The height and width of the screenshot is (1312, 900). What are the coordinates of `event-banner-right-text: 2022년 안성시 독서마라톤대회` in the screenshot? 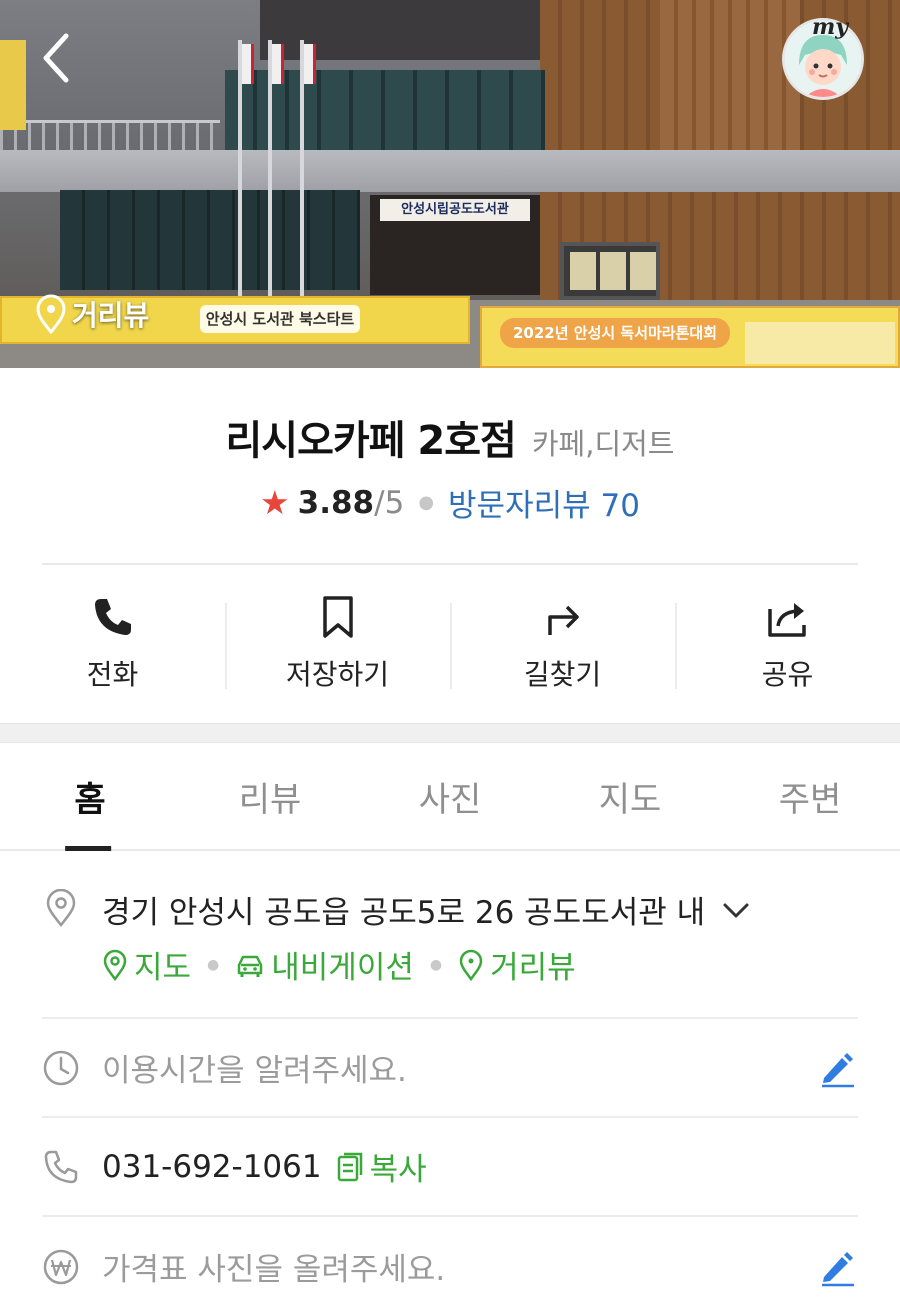 It's located at (615, 333).